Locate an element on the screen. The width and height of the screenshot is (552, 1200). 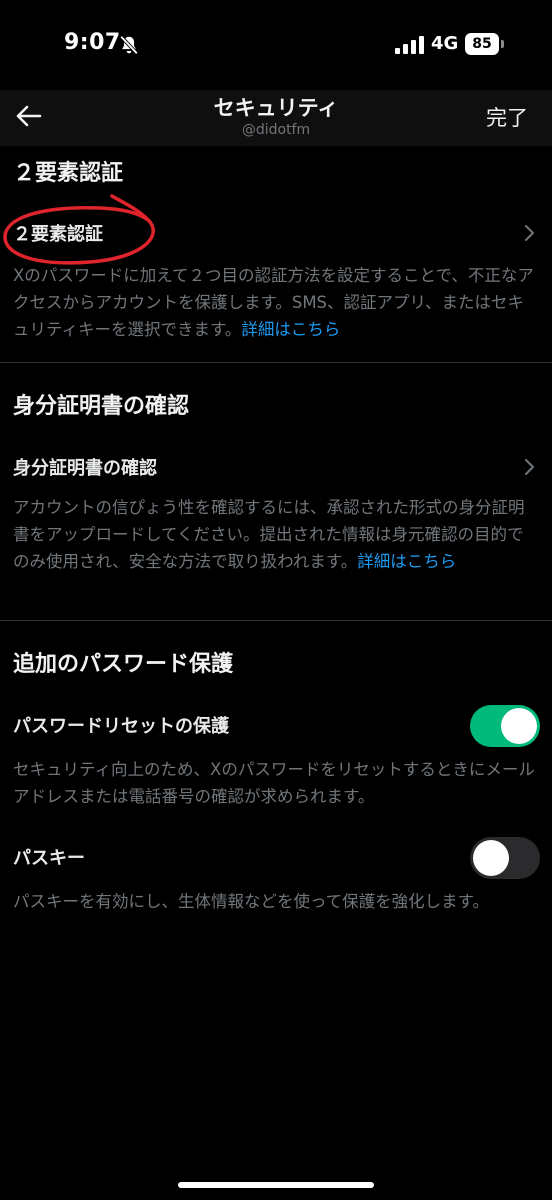
two-factor-label: ２要素認証 is located at coordinates (58, 234).